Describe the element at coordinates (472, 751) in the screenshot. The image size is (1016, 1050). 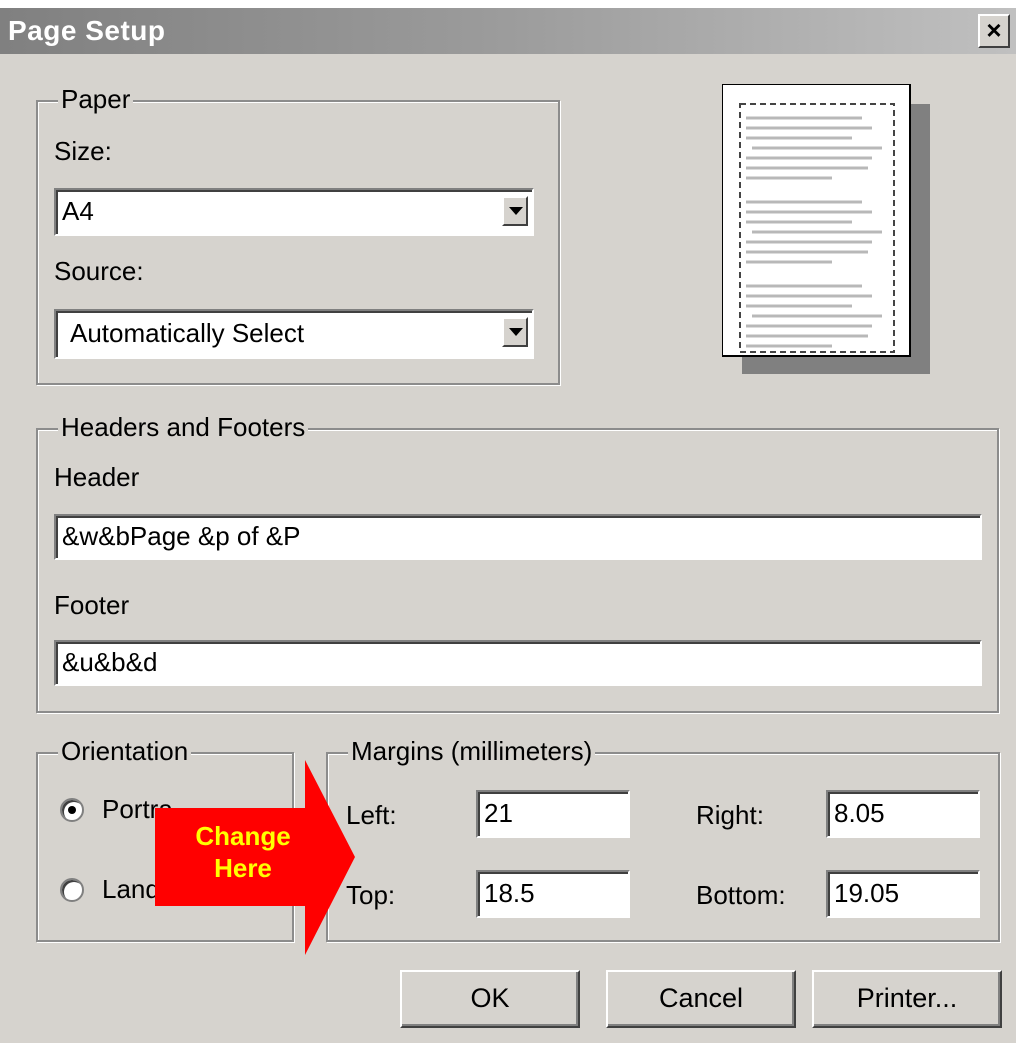
I see `margins-legend: Margins (millimeters)` at that location.